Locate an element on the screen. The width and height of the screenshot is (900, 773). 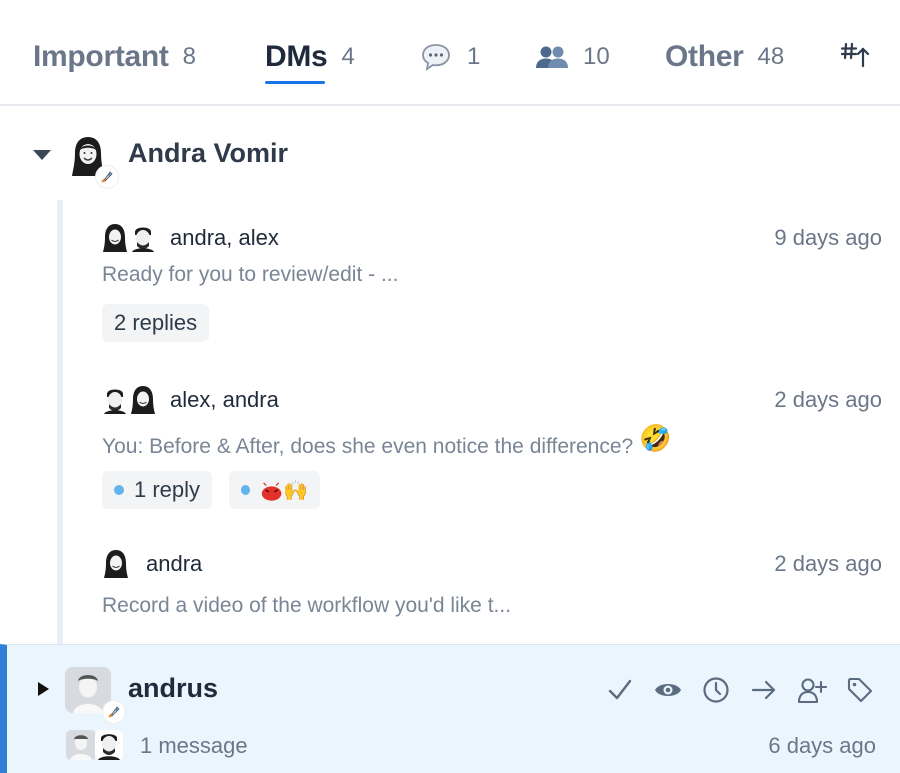
caret-right-icon is located at coordinates (43, 689).